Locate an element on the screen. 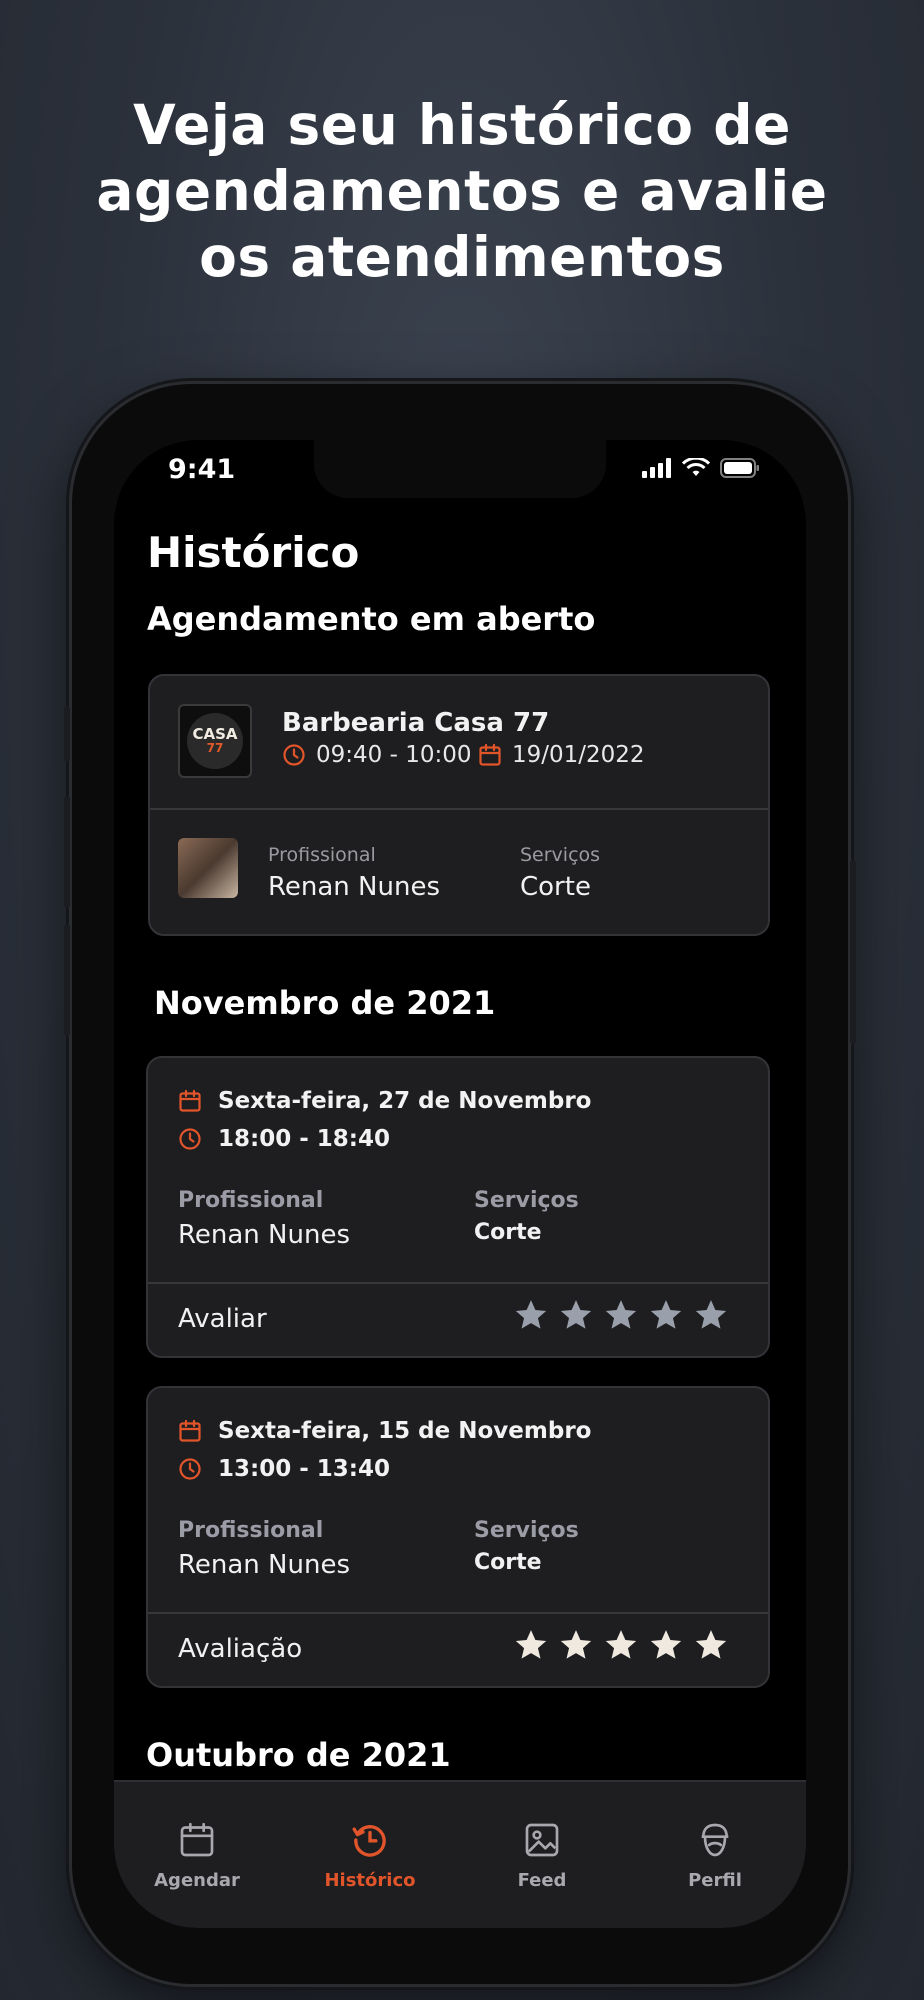  wifi-icon is located at coordinates (696, 467).